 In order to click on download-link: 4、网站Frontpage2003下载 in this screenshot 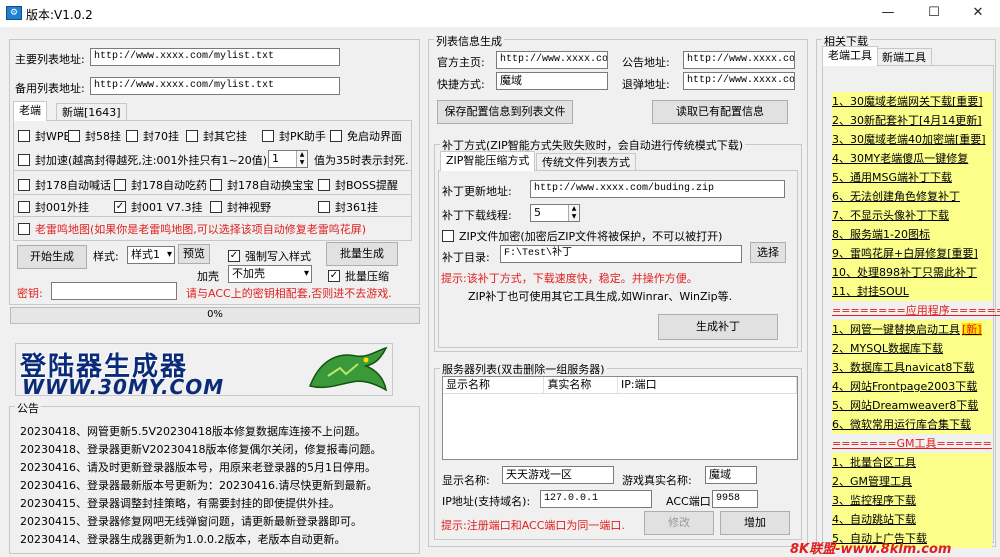, I will do `click(912, 386)`.